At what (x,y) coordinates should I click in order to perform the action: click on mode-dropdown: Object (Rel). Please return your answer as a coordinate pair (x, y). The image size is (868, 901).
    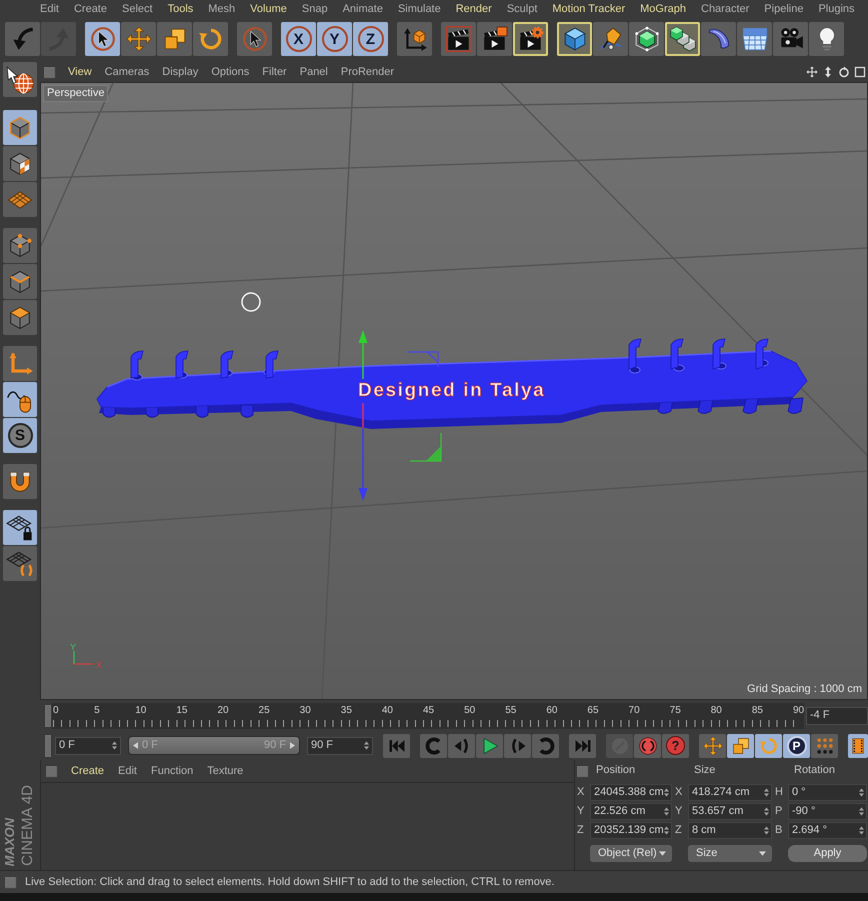
    Looking at the image, I should click on (631, 853).